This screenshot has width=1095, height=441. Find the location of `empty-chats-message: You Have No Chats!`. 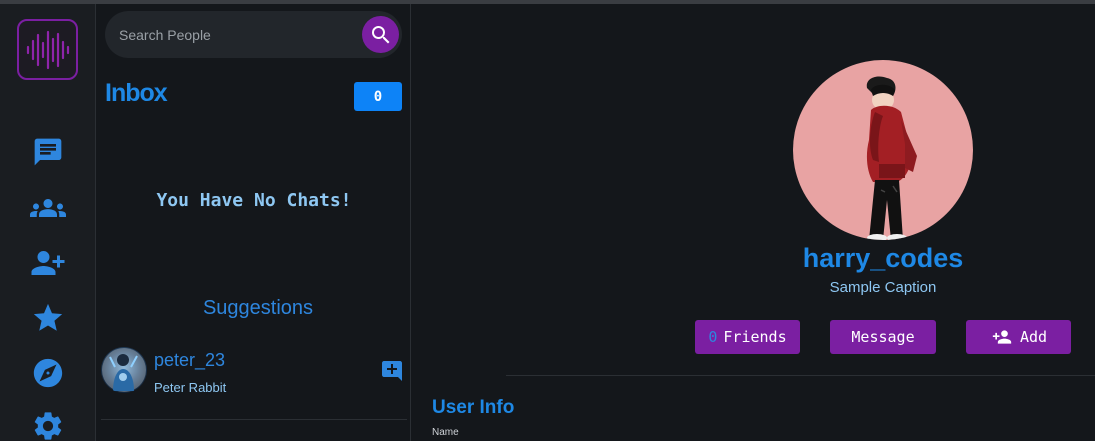

empty-chats-message: You Have No Chats! is located at coordinates (254, 200).